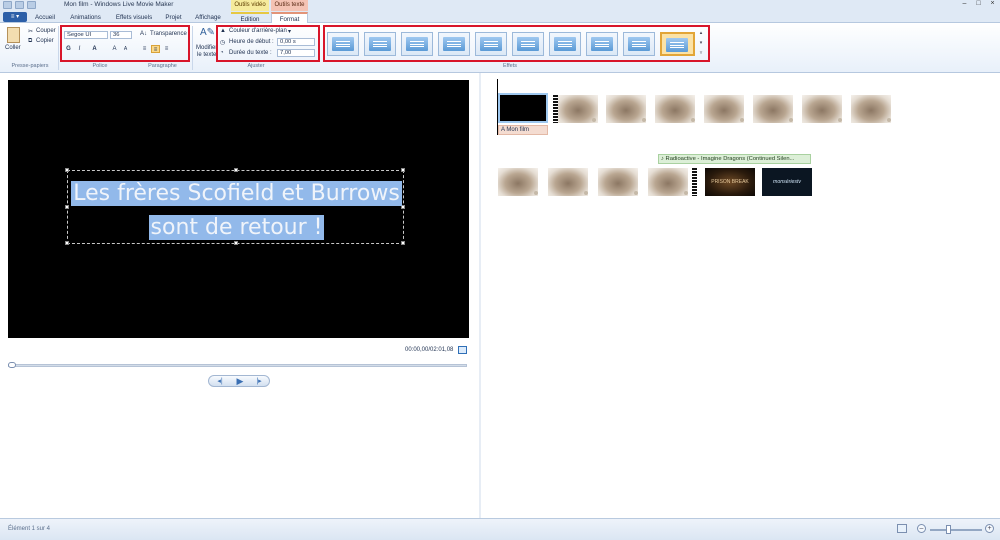 The image size is (1000, 540). Describe the element at coordinates (134, 17) in the screenshot. I see `tab-effets-visuels: Effets visuels` at that location.